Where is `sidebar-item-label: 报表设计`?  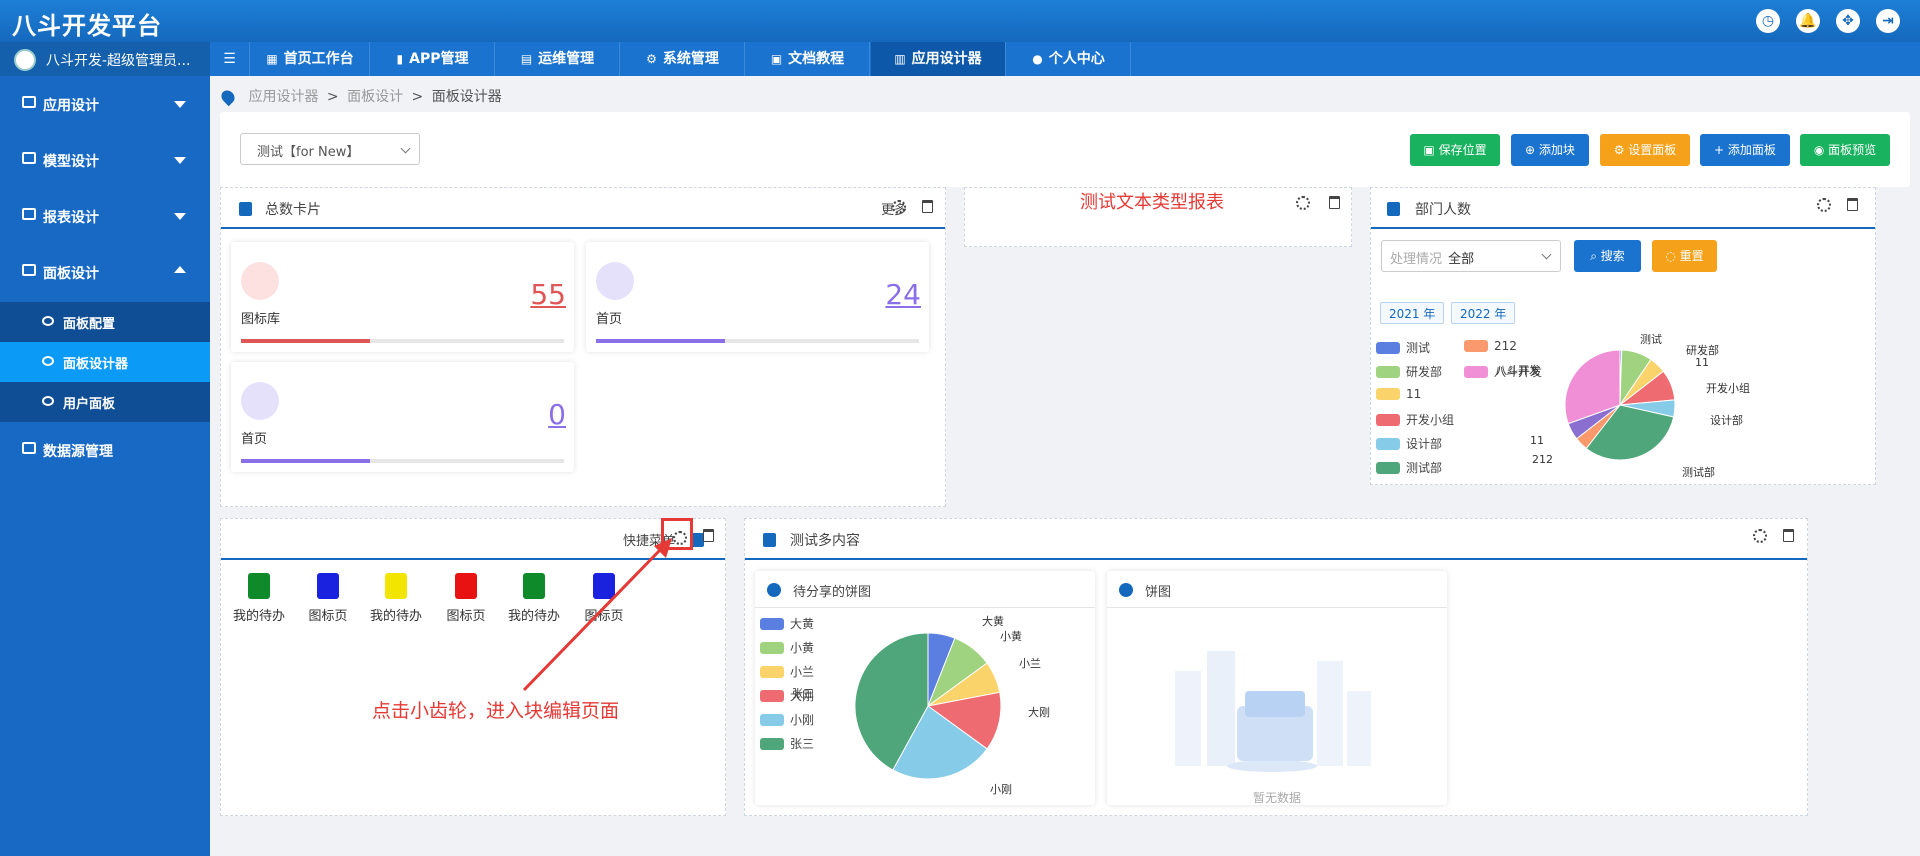 sidebar-item-label: 报表设计 is located at coordinates (71, 218).